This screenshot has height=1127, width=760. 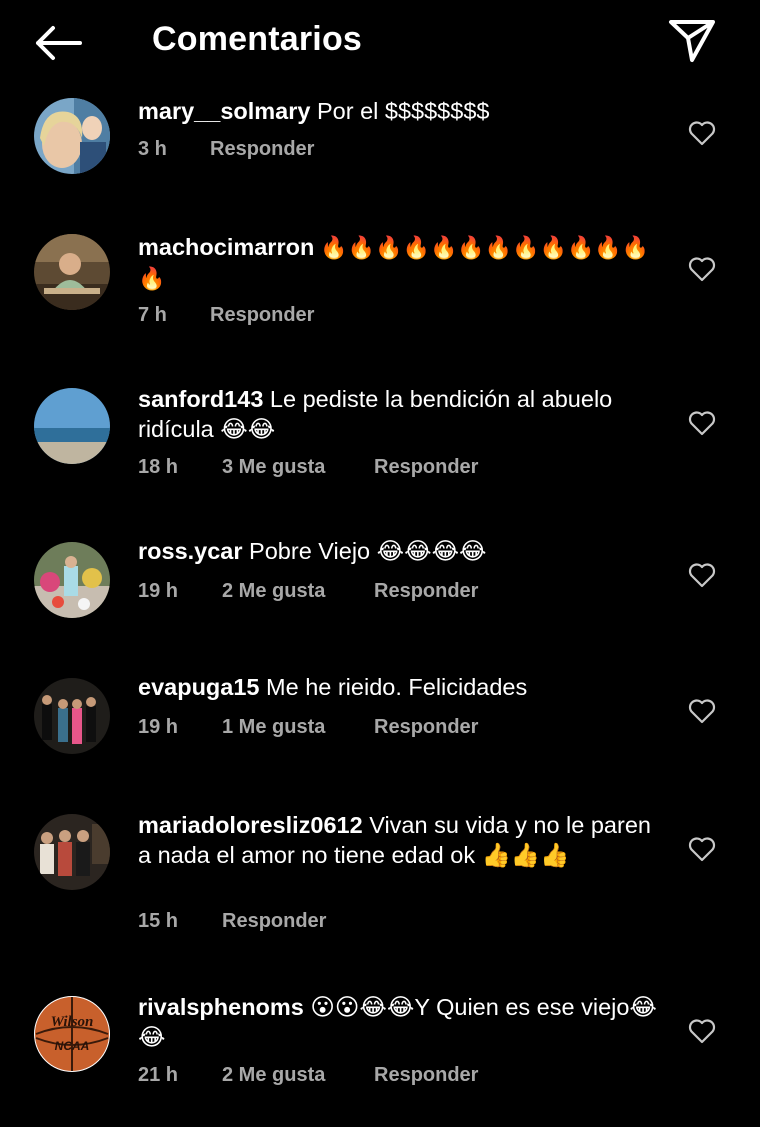 I want to click on comment-username: mary__solmary, so click(x=224, y=111).